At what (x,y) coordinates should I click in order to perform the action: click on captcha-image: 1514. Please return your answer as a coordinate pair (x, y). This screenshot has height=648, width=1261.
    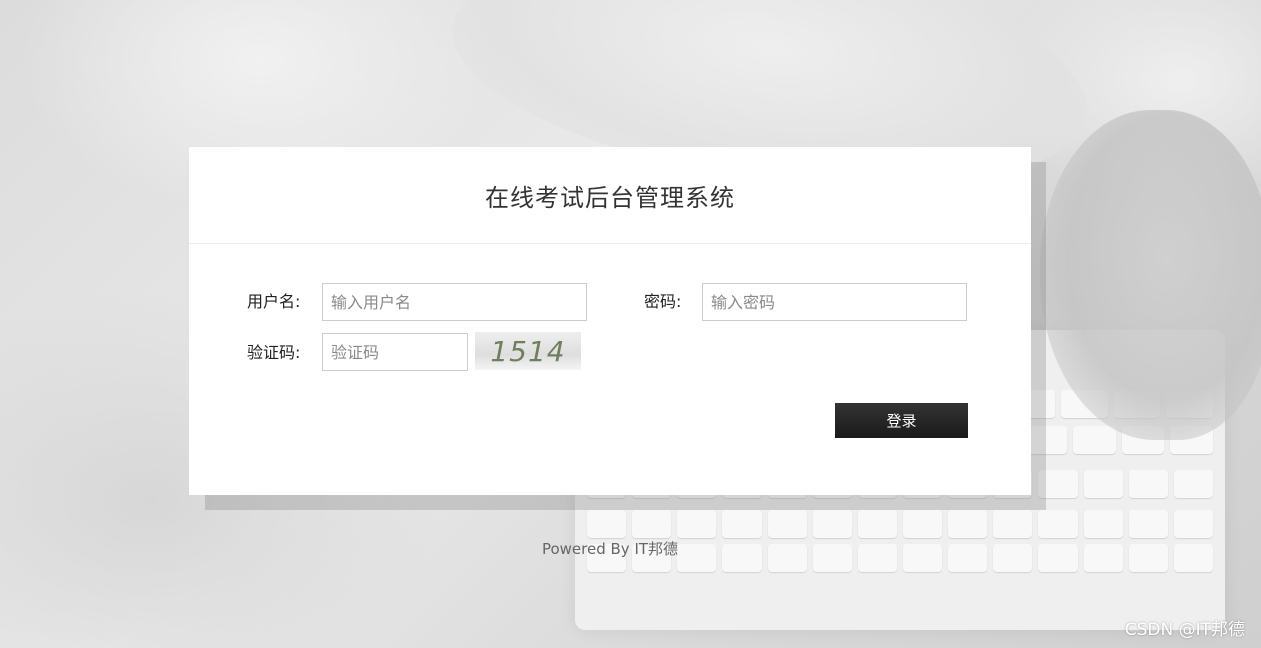
    Looking at the image, I should click on (528, 351).